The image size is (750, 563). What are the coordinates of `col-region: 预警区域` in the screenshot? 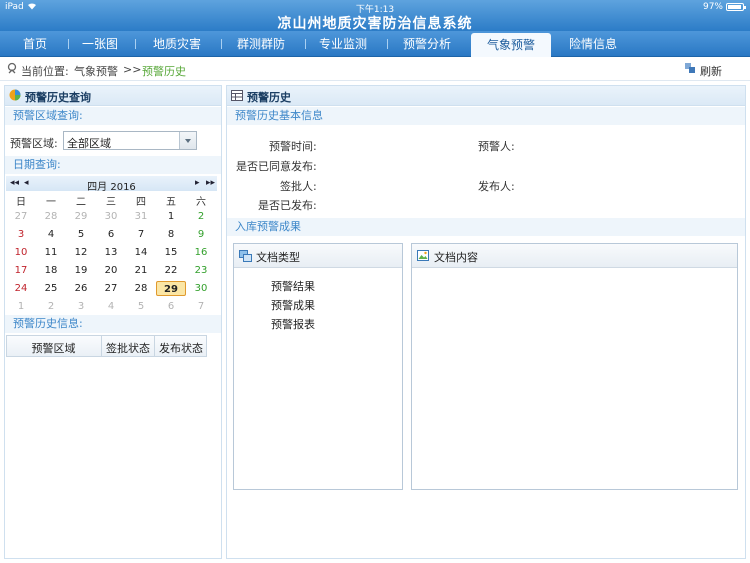 It's located at (53, 348).